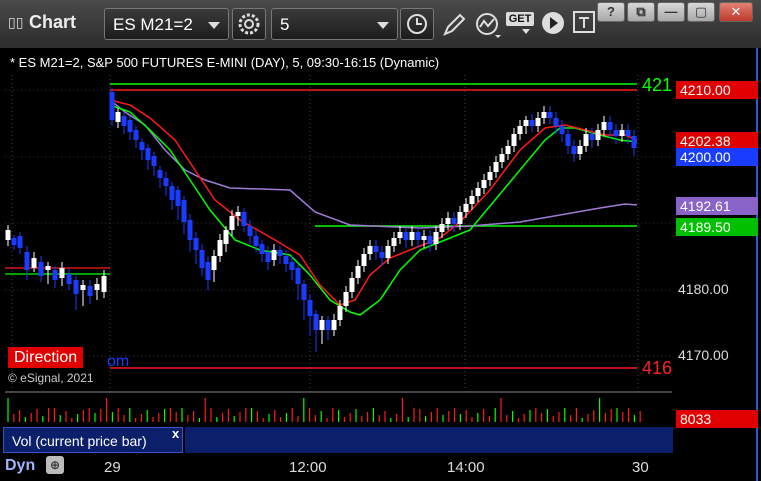  I want to click on volume-value-tag: 8033, so click(717, 419).